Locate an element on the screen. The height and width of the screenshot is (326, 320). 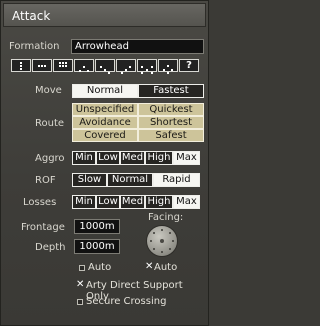
route-avoidance-button: Avoidance is located at coordinates (105, 122).